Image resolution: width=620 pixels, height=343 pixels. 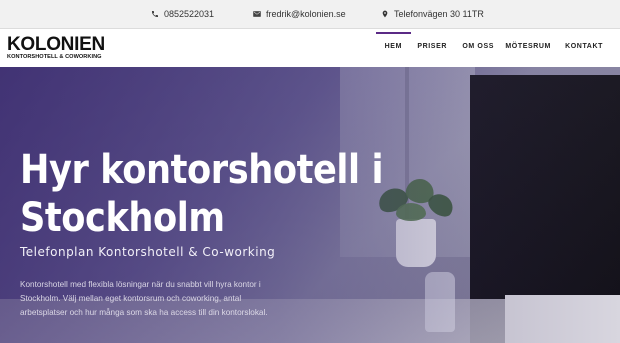 I want to click on contact-address: Telefonvägen 30 11TR, so click(x=432, y=14).